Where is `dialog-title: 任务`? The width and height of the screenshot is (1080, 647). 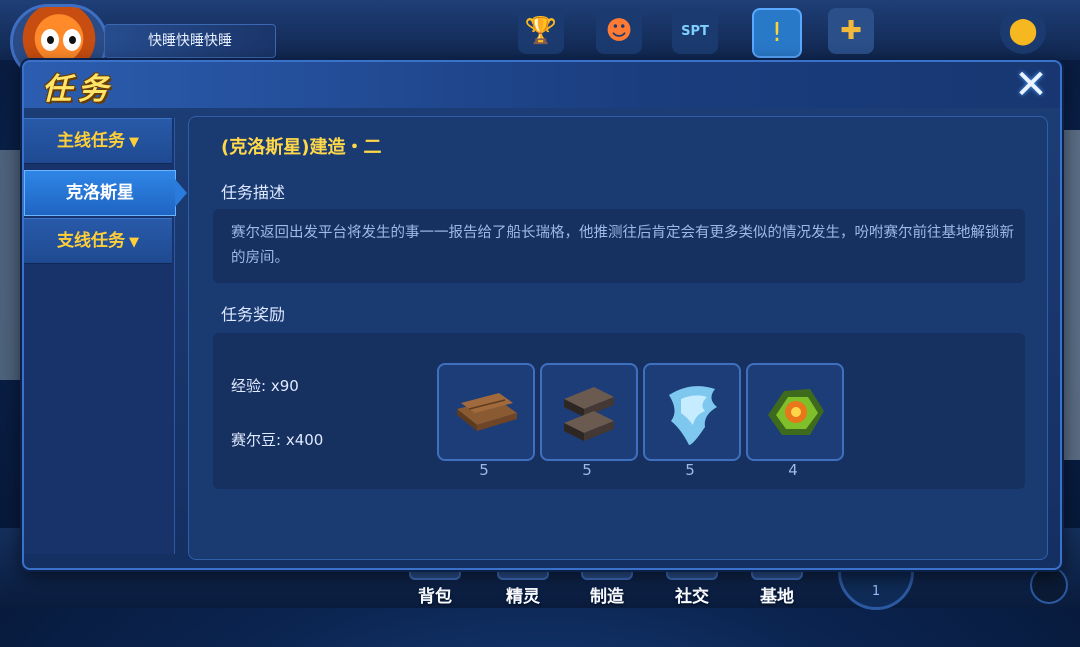 dialog-title: 任务 is located at coordinates (78, 89).